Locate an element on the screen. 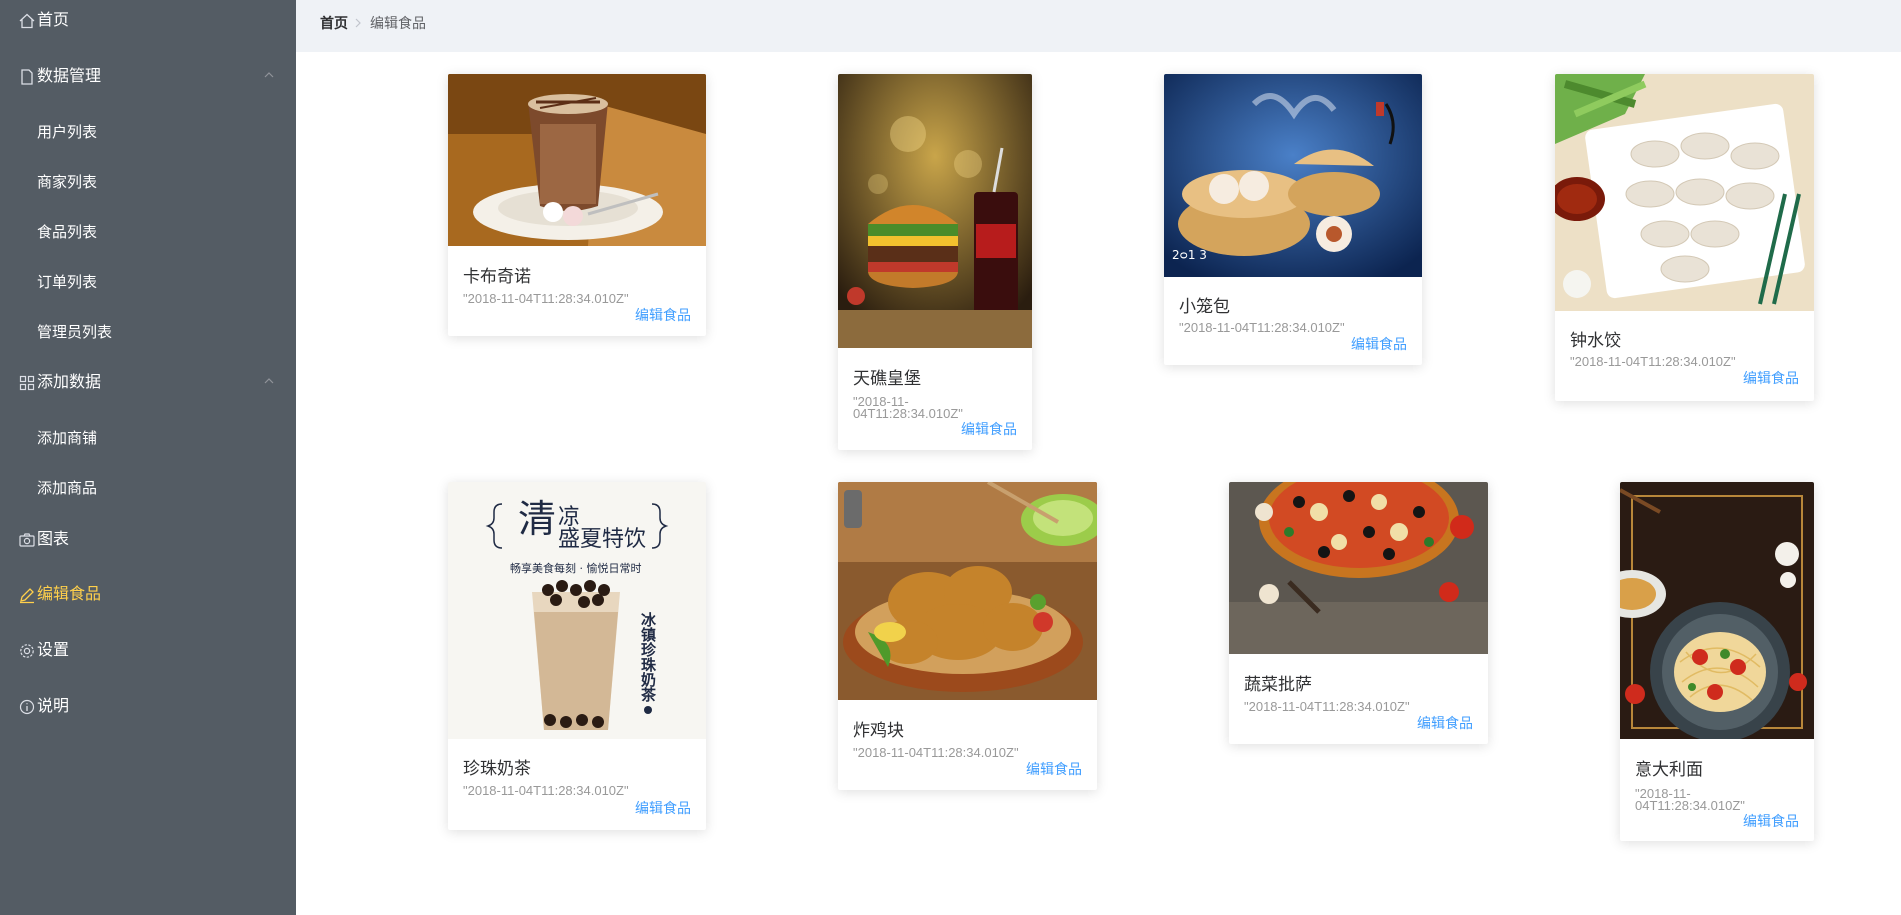 This screenshot has height=915, width=1901. food-name: 蔬菜批萨 is located at coordinates (1278, 684).